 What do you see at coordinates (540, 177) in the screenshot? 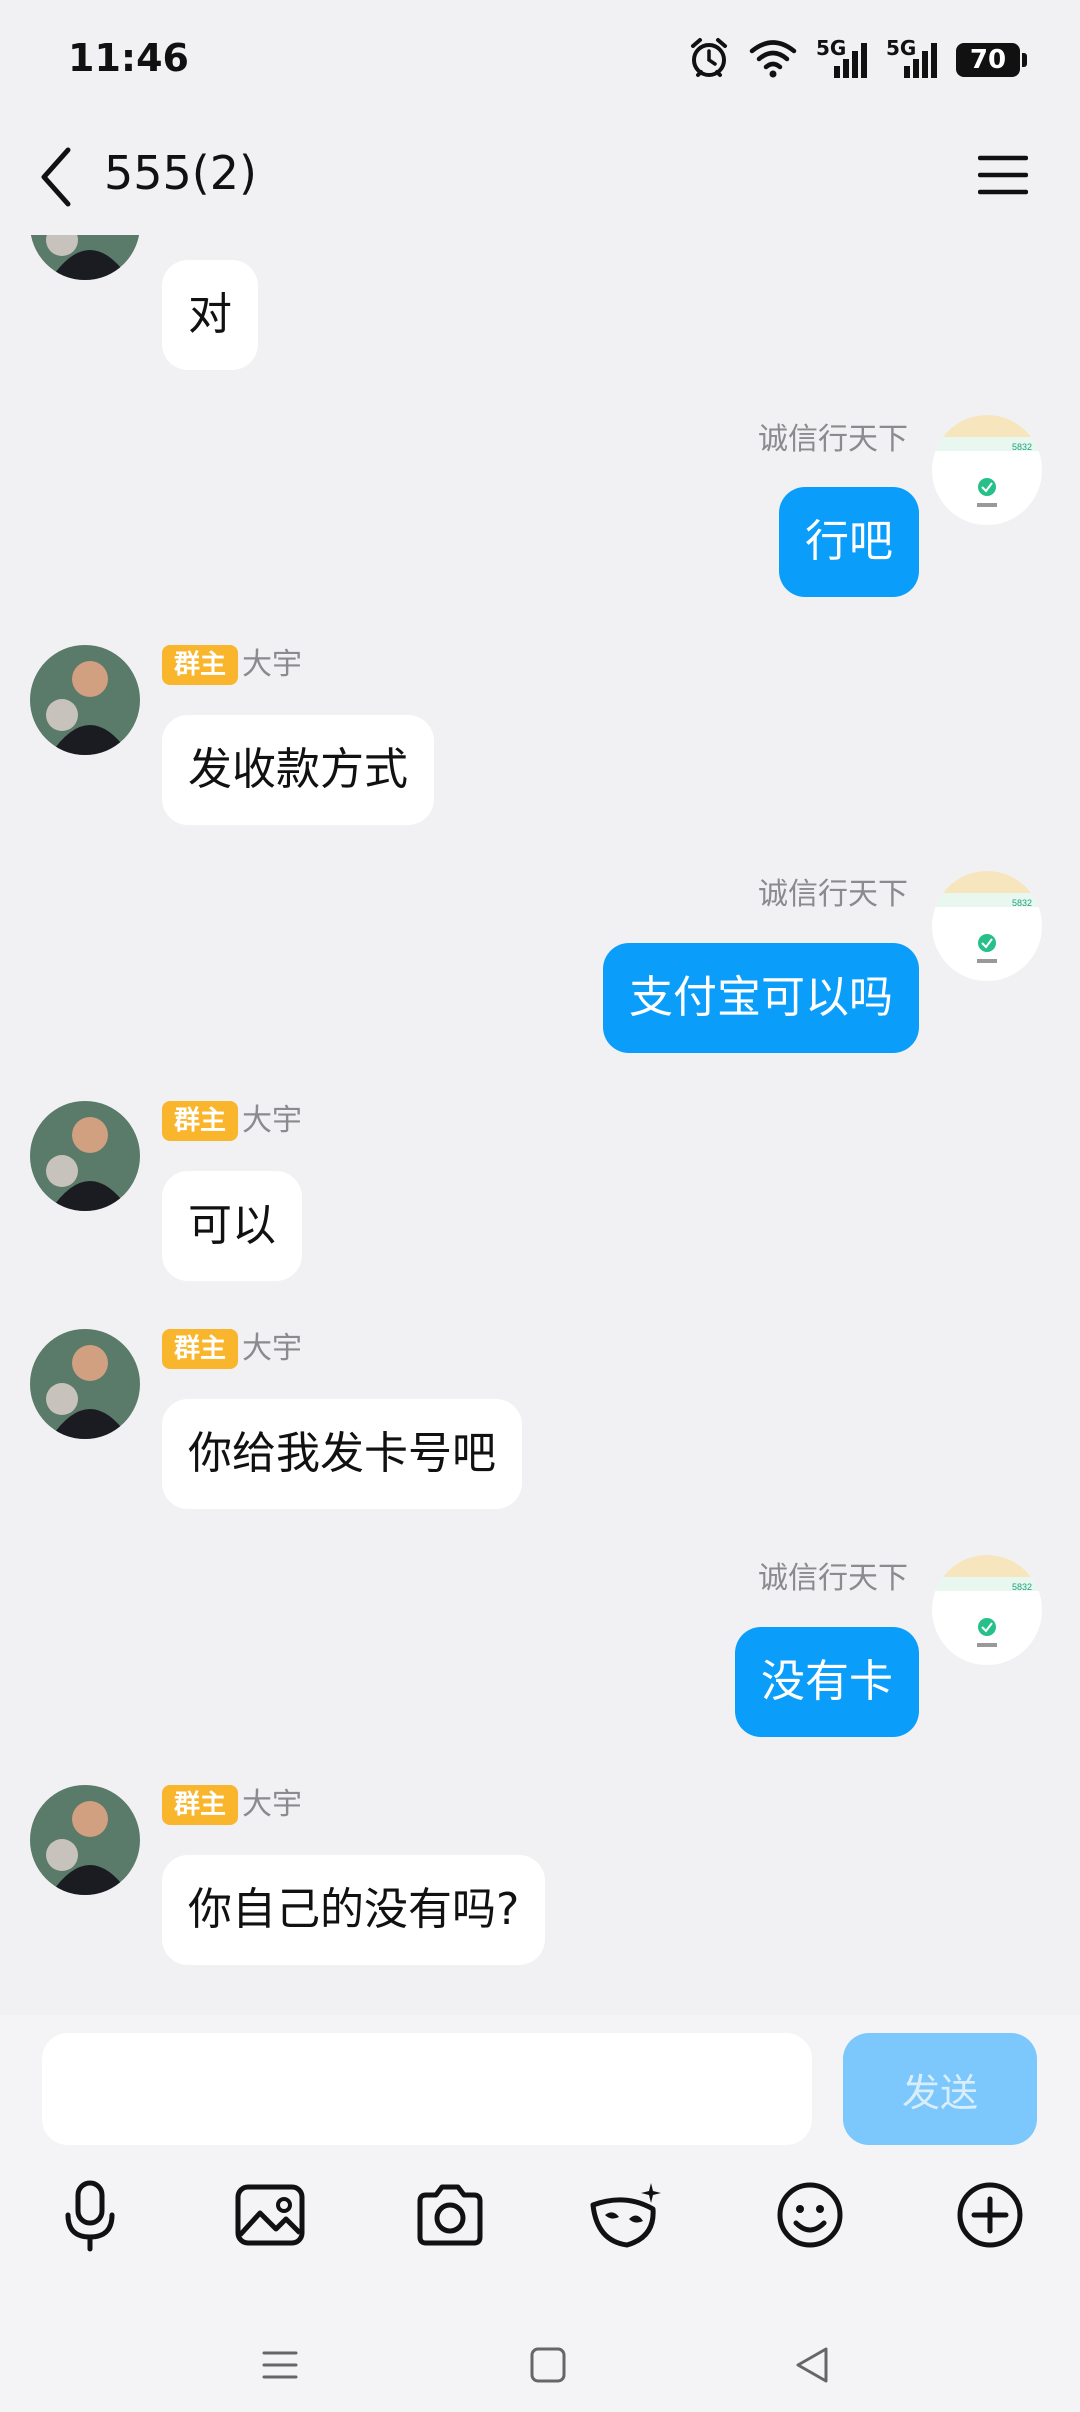
I see `chat-header: 555(2)` at bounding box center [540, 177].